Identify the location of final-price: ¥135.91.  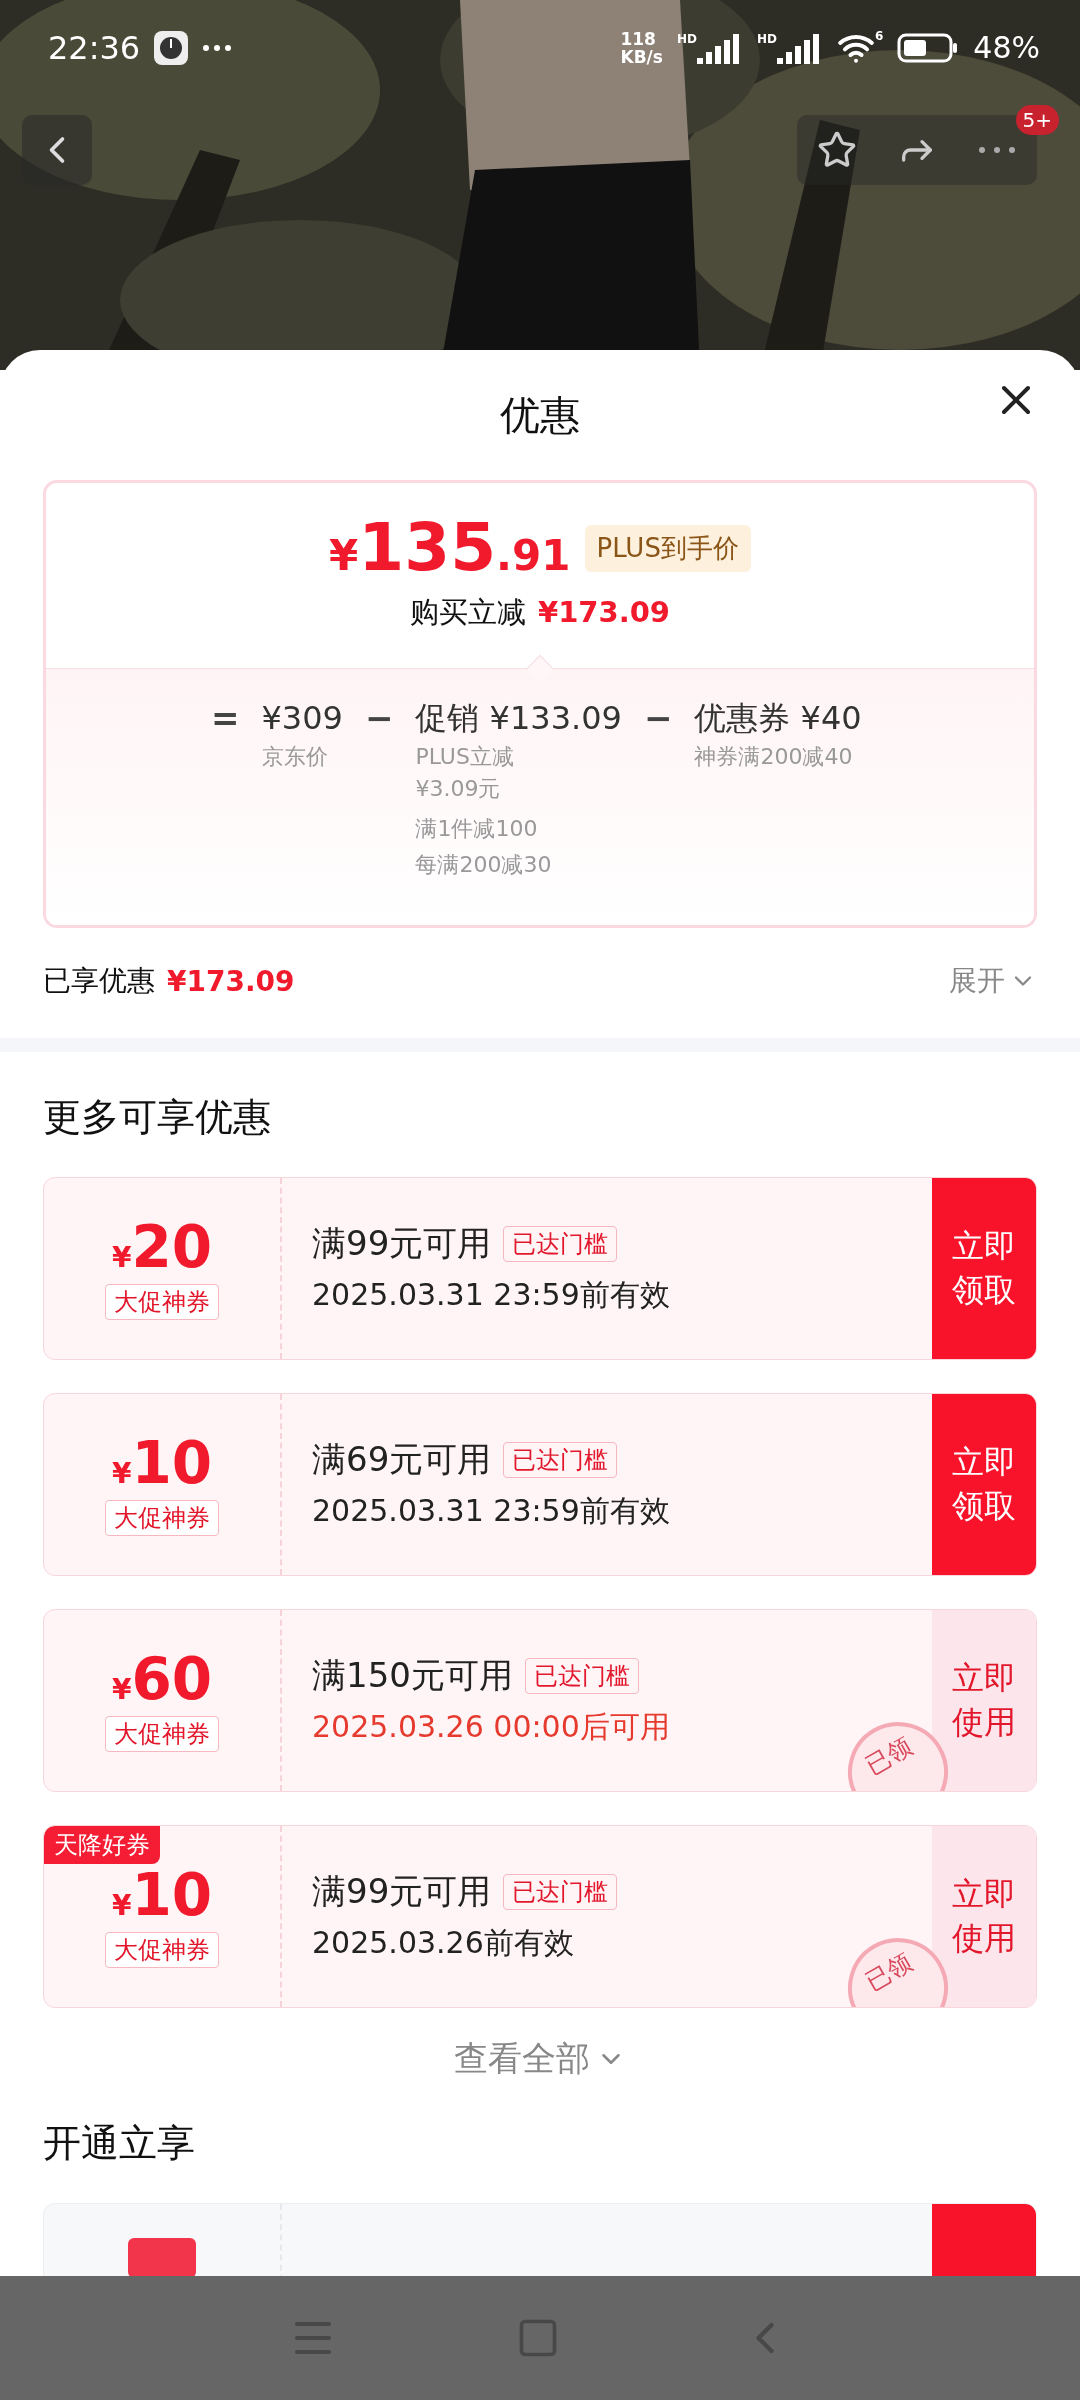
(450, 548).